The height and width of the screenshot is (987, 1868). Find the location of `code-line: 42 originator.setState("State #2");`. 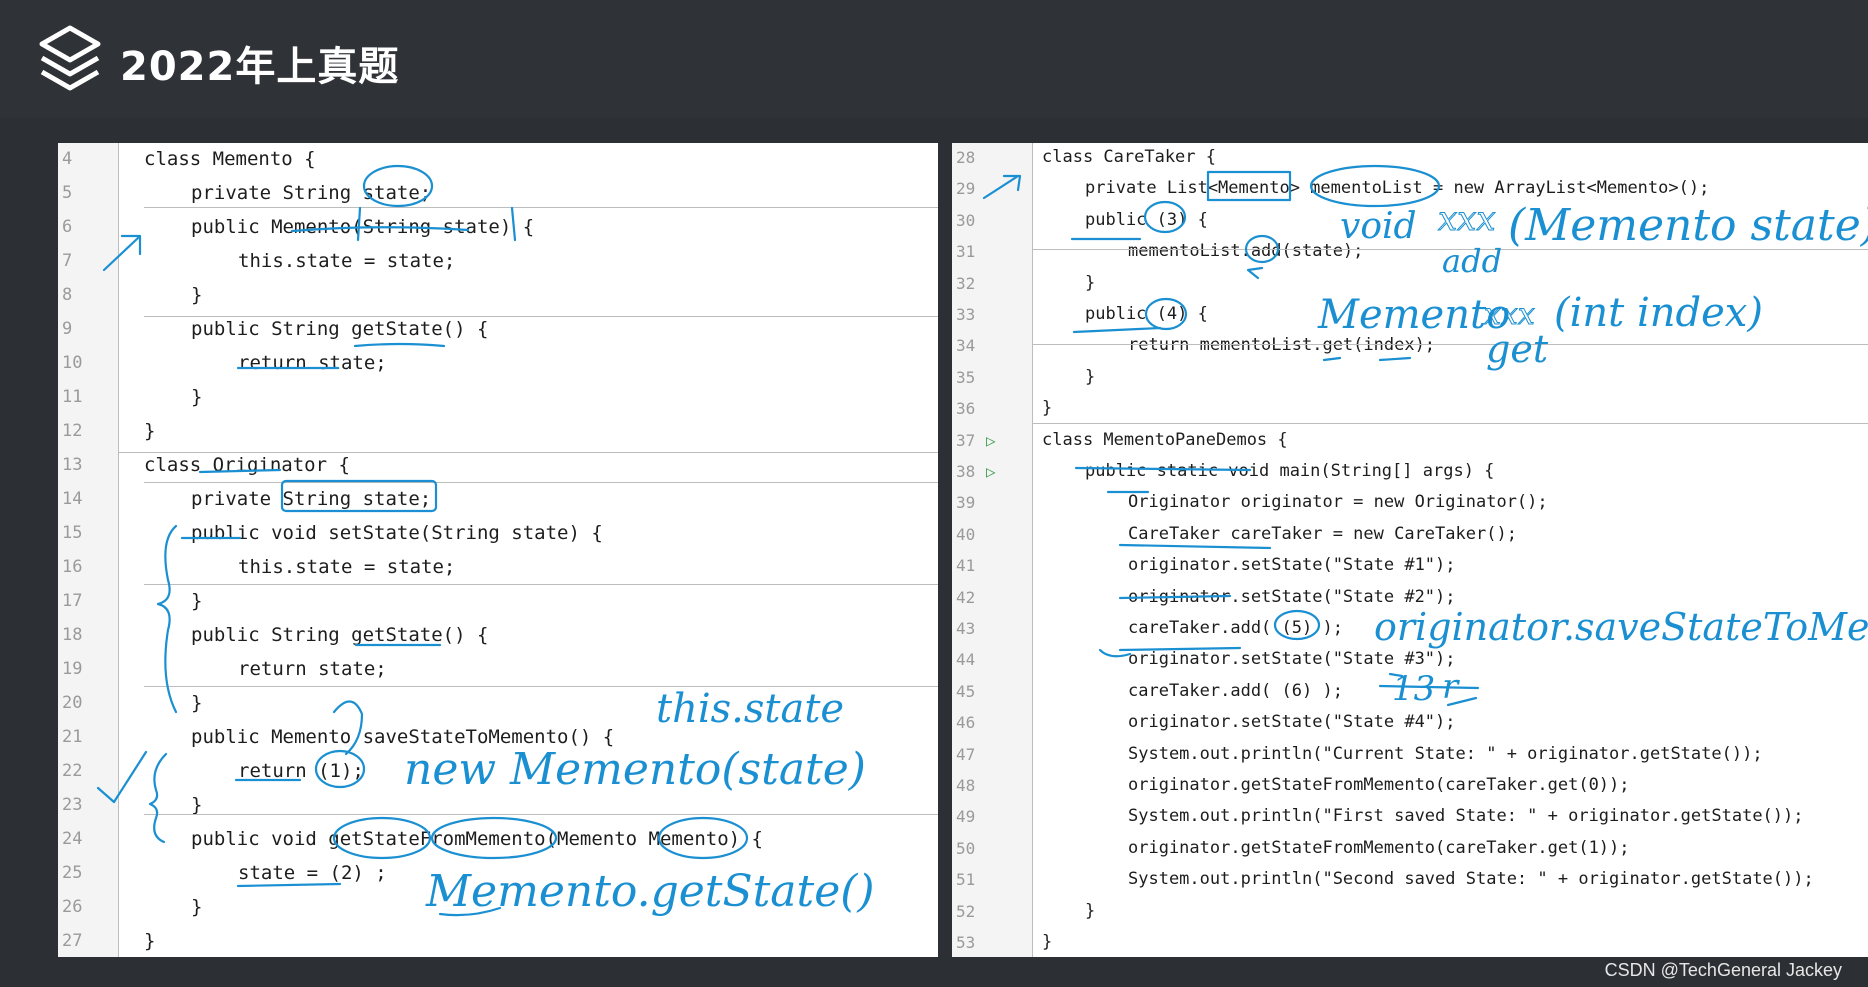

code-line: 42 originator.setState("State #2"); is located at coordinates (1410, 597).